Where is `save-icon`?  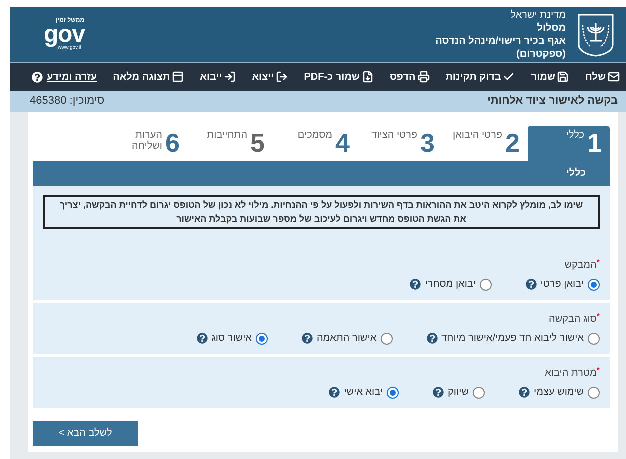 save-icon is located at coordinates (563, 77).